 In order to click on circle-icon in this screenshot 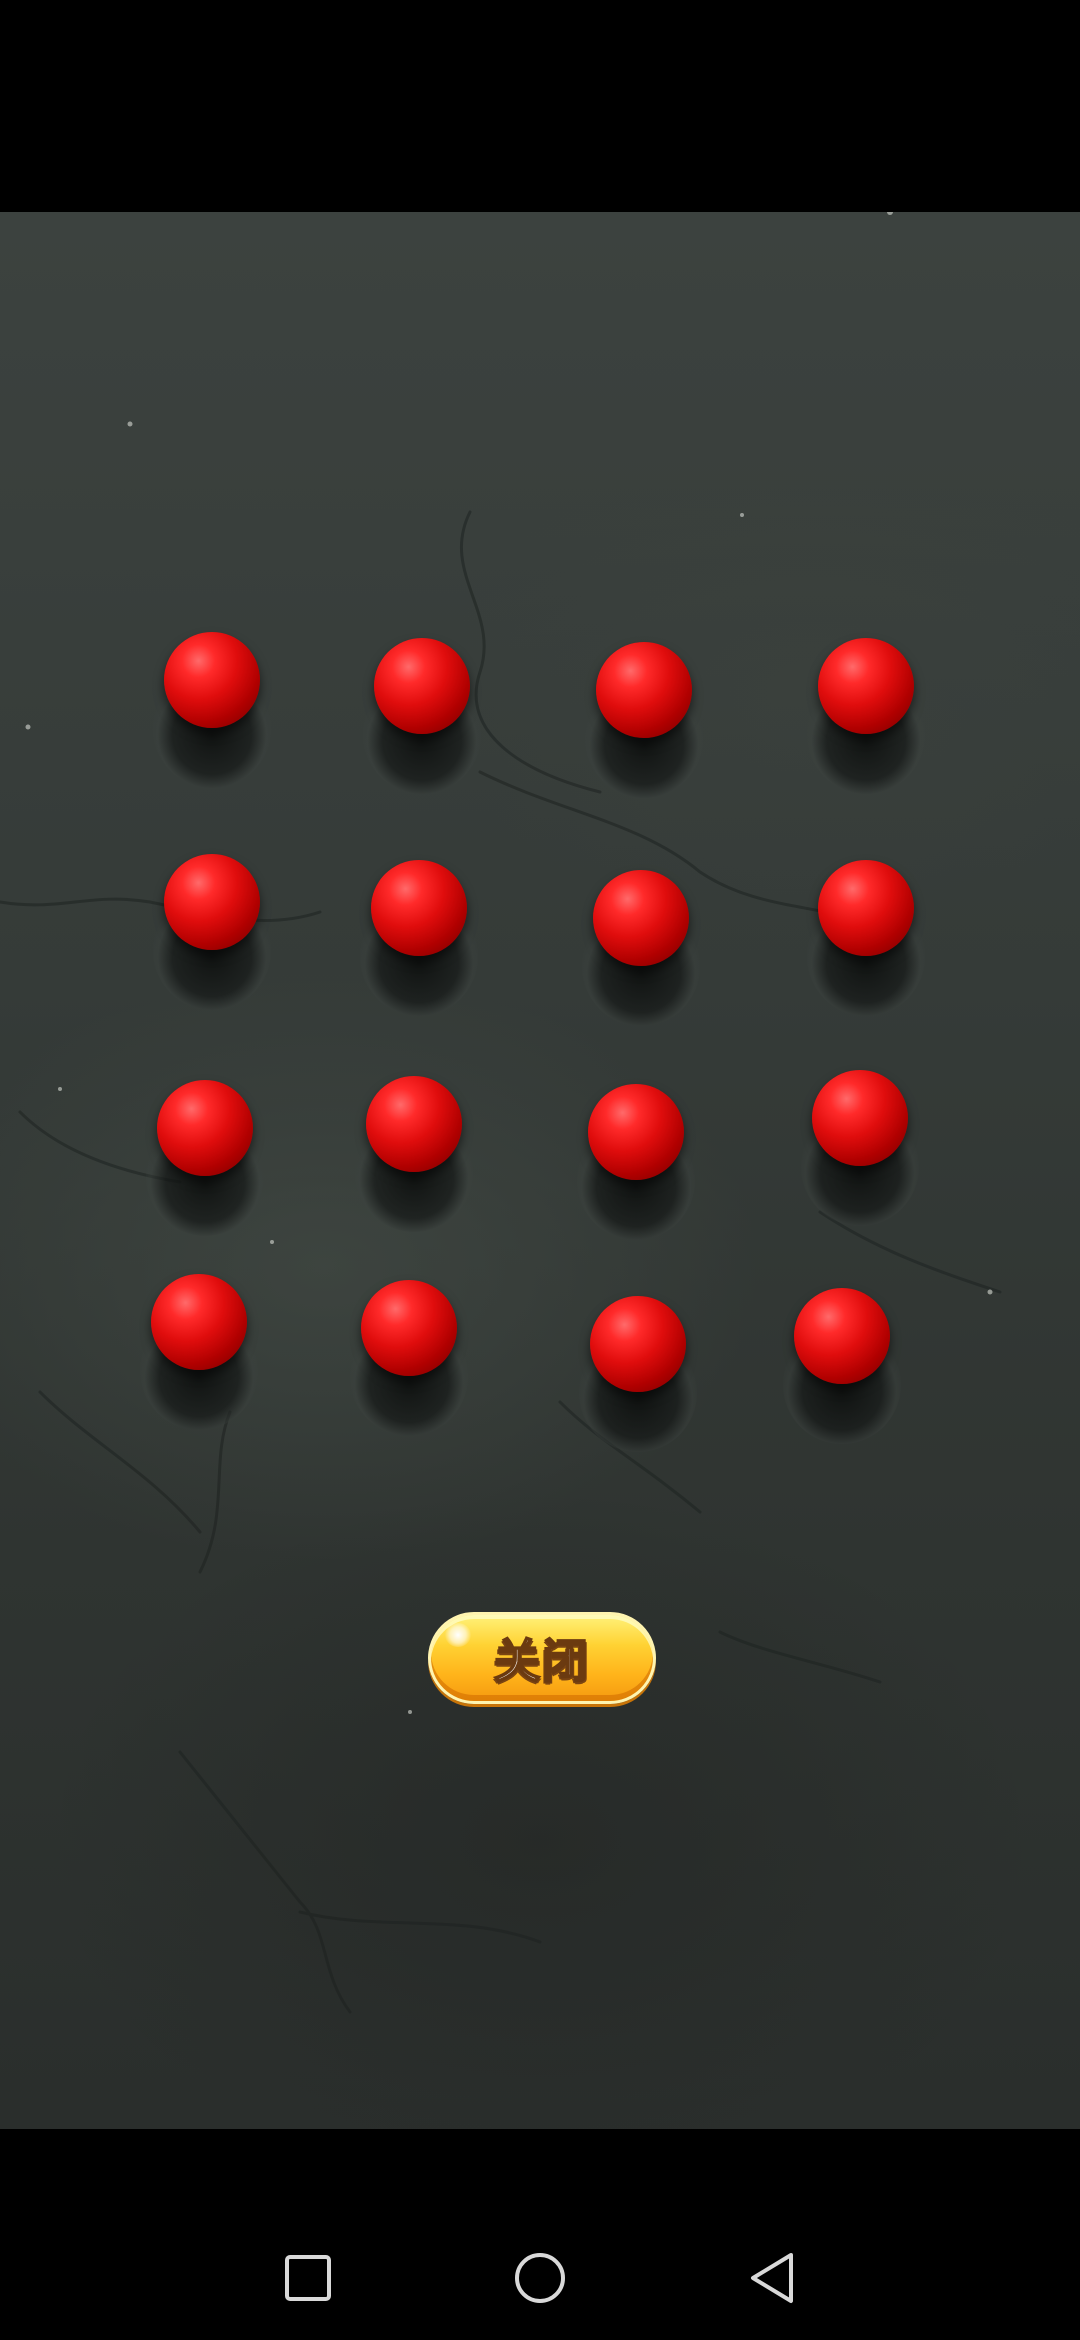, I will do `click(540, 2278)`.